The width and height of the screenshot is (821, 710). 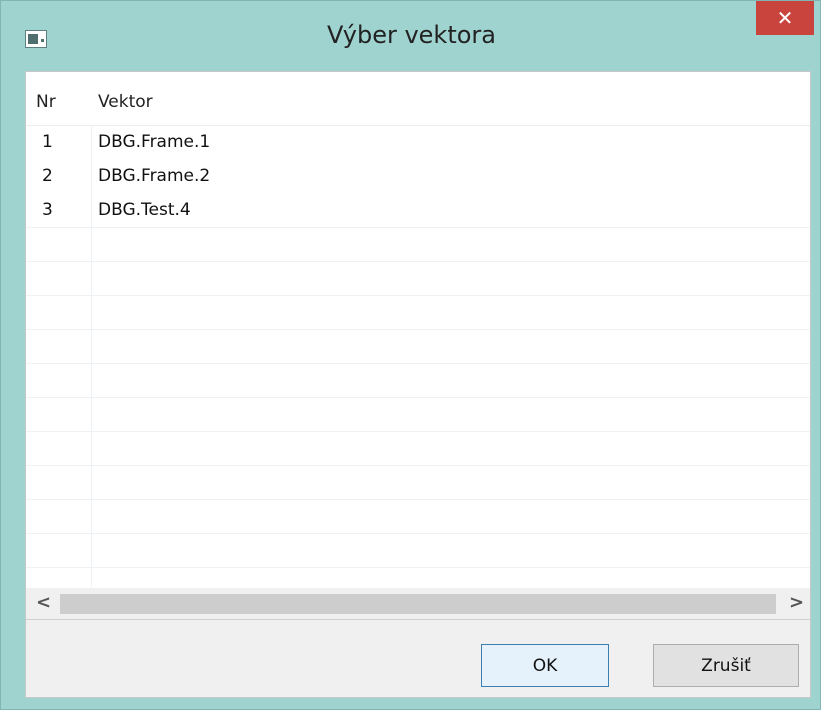 I want to click on horizontal-scrollbar: < >, so click(x=418, y=603).